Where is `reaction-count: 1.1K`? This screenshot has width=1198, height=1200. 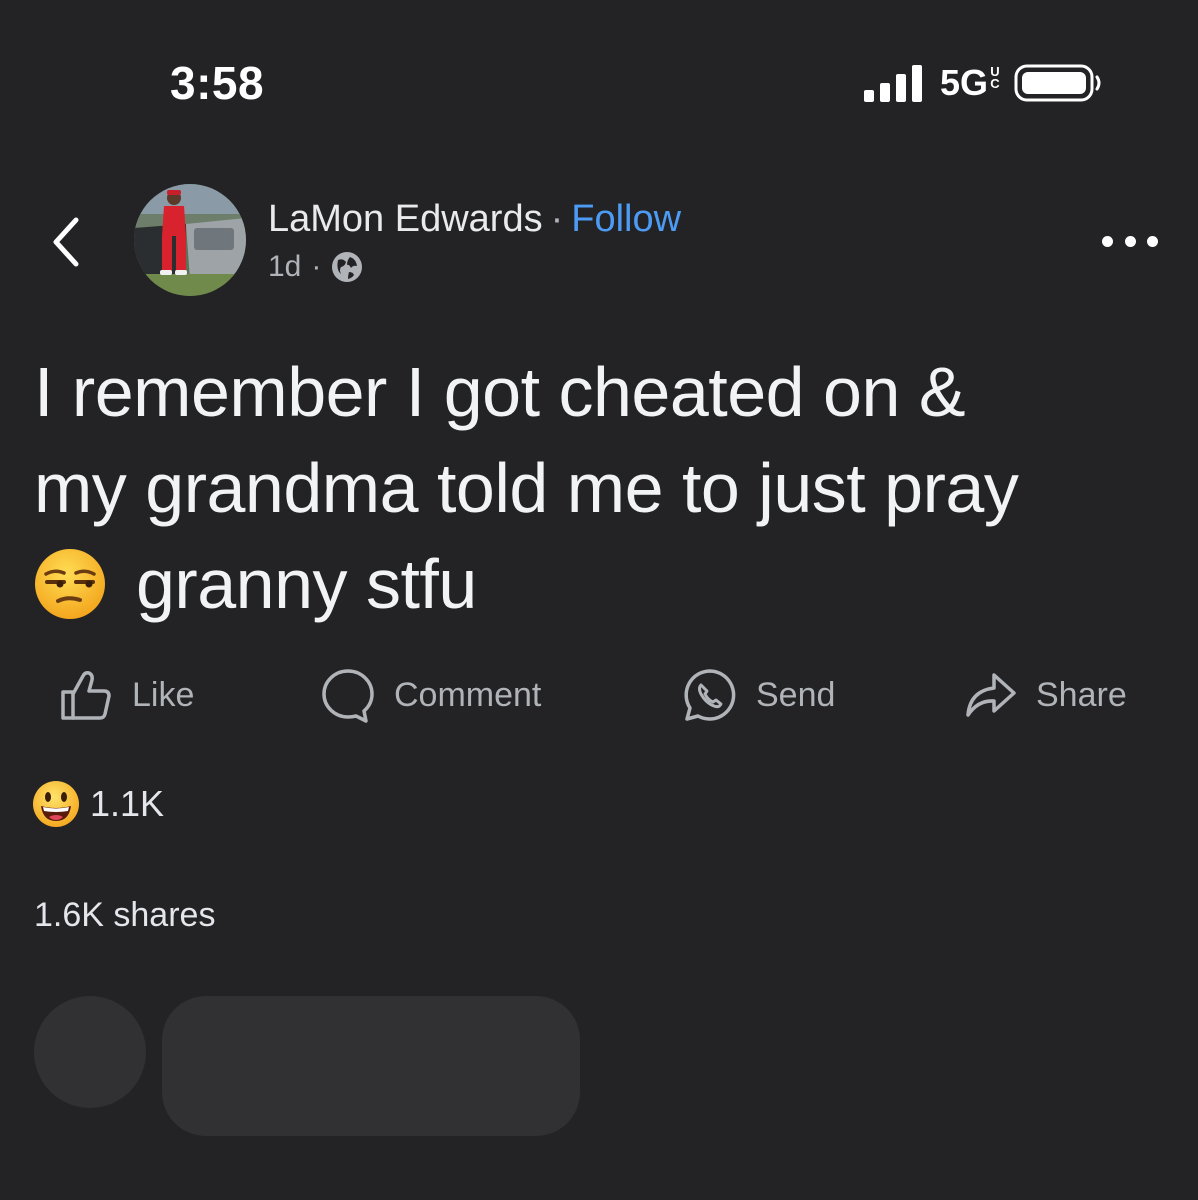 reaction-count: 1.1K is located at coordinates (127, 803).